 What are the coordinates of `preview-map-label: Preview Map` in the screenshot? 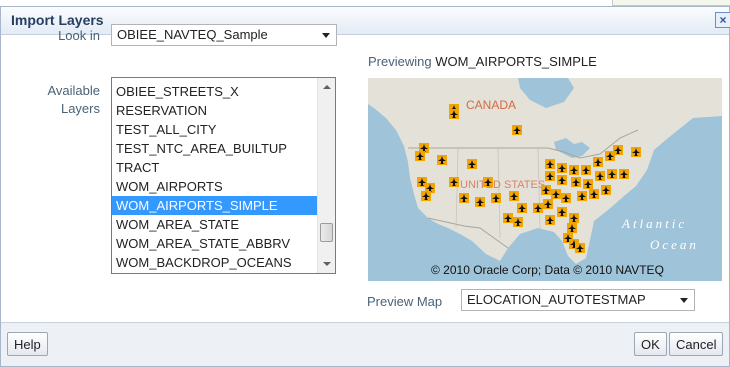 It's located at (405, 301).